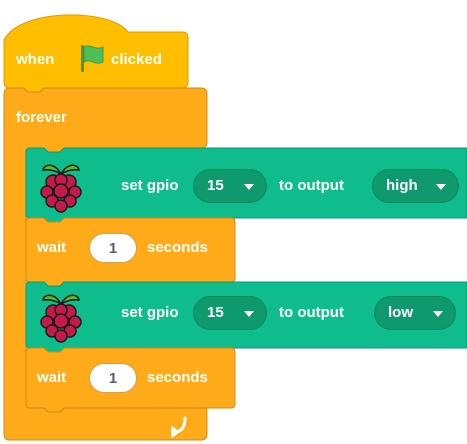  Describe the element at coordinates (400, 312) in the screenshot. I see `output-level-value: low` at that location.